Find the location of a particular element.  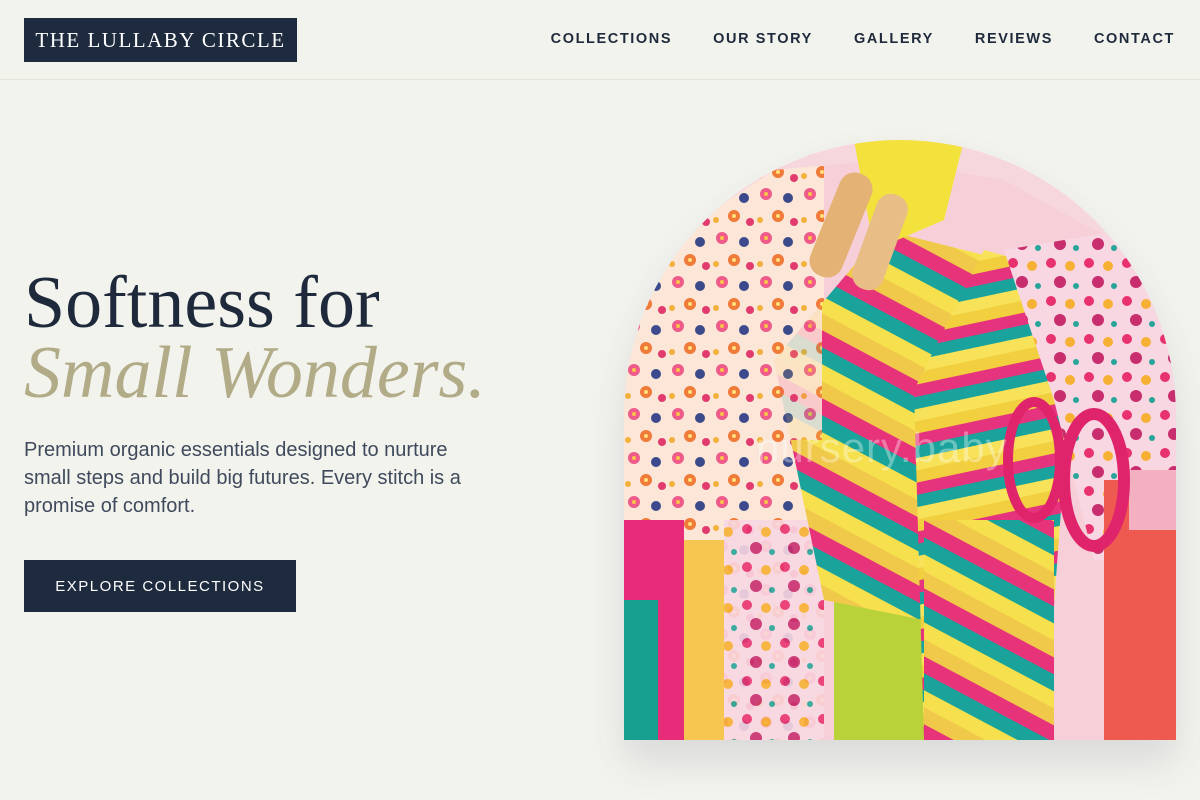

nav-contact: CONTACT is located at coordinates (1134, 39).